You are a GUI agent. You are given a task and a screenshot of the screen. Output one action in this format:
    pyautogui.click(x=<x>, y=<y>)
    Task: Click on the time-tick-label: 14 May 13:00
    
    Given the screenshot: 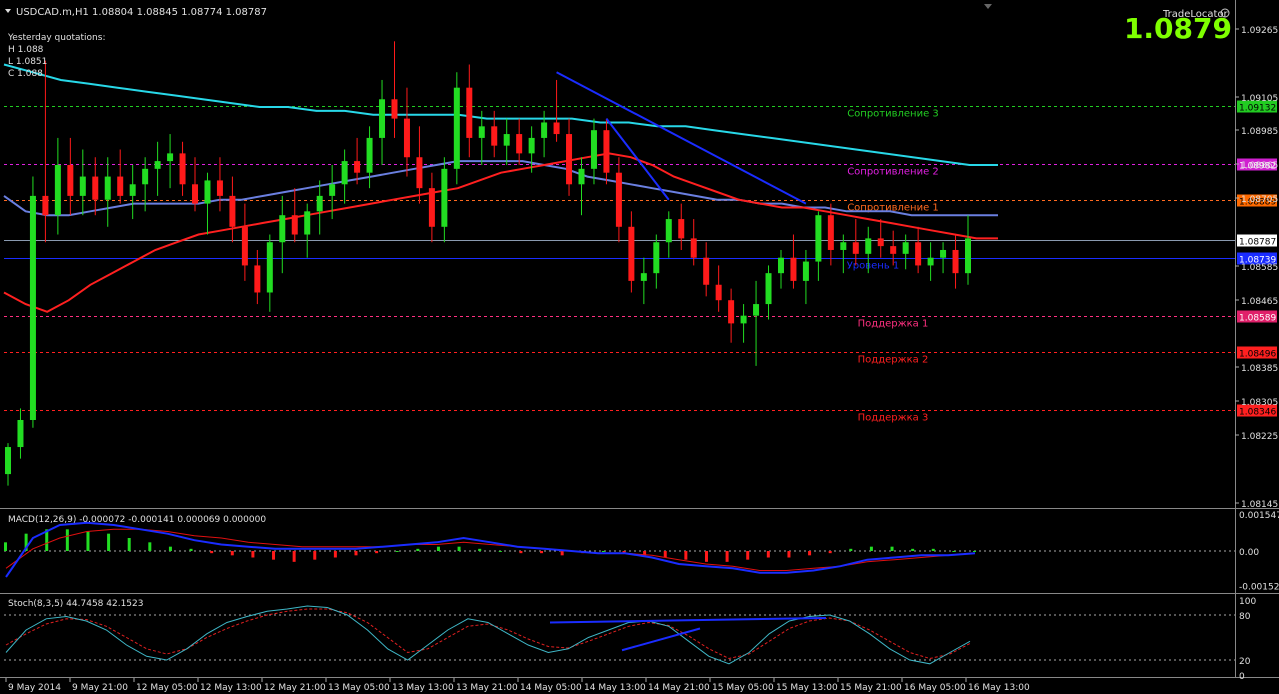 What is the action you would take?
    pyautogui.click(x=615, y=688)
    